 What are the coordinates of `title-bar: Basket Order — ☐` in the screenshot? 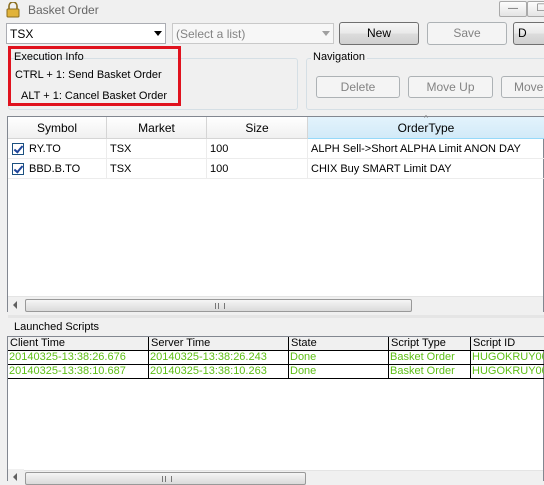 It's located at (272, 10).